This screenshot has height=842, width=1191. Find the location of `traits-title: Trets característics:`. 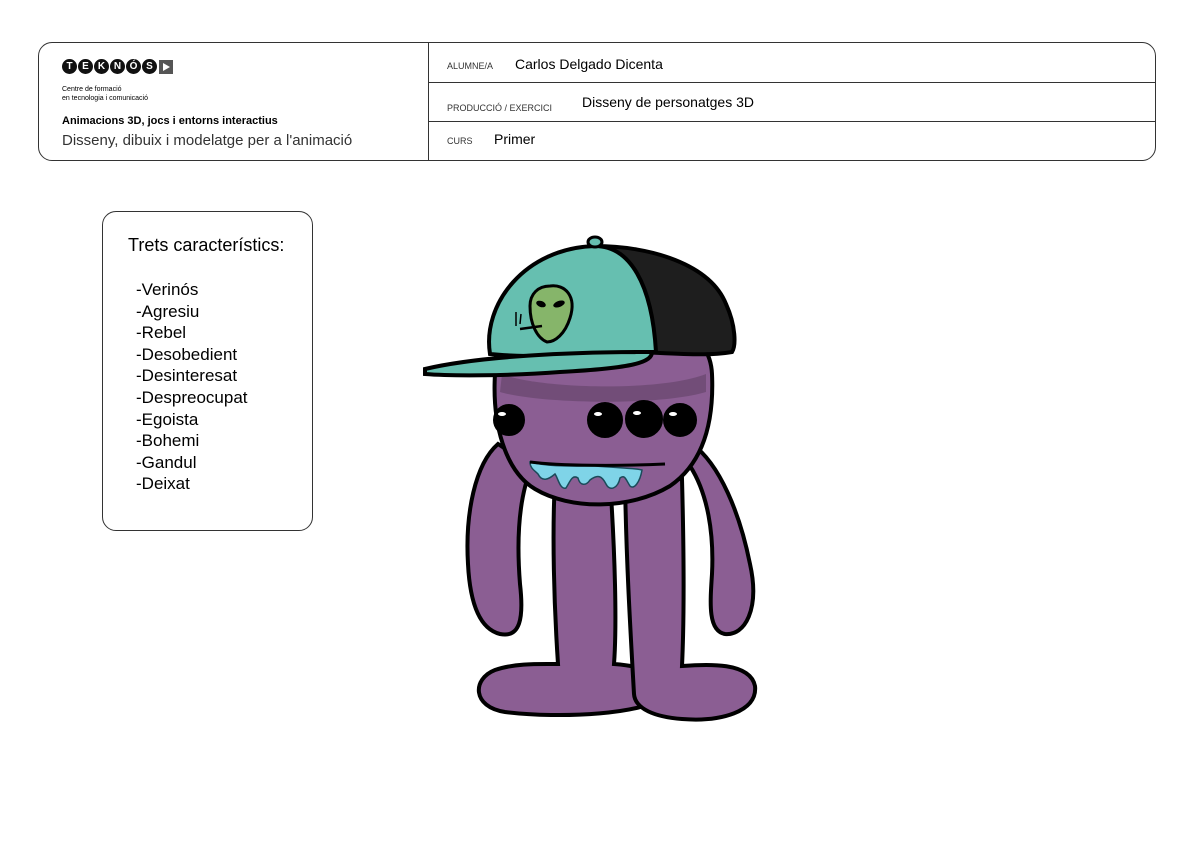

traits-title: Trets característics: is located at coordinates (206, 245).